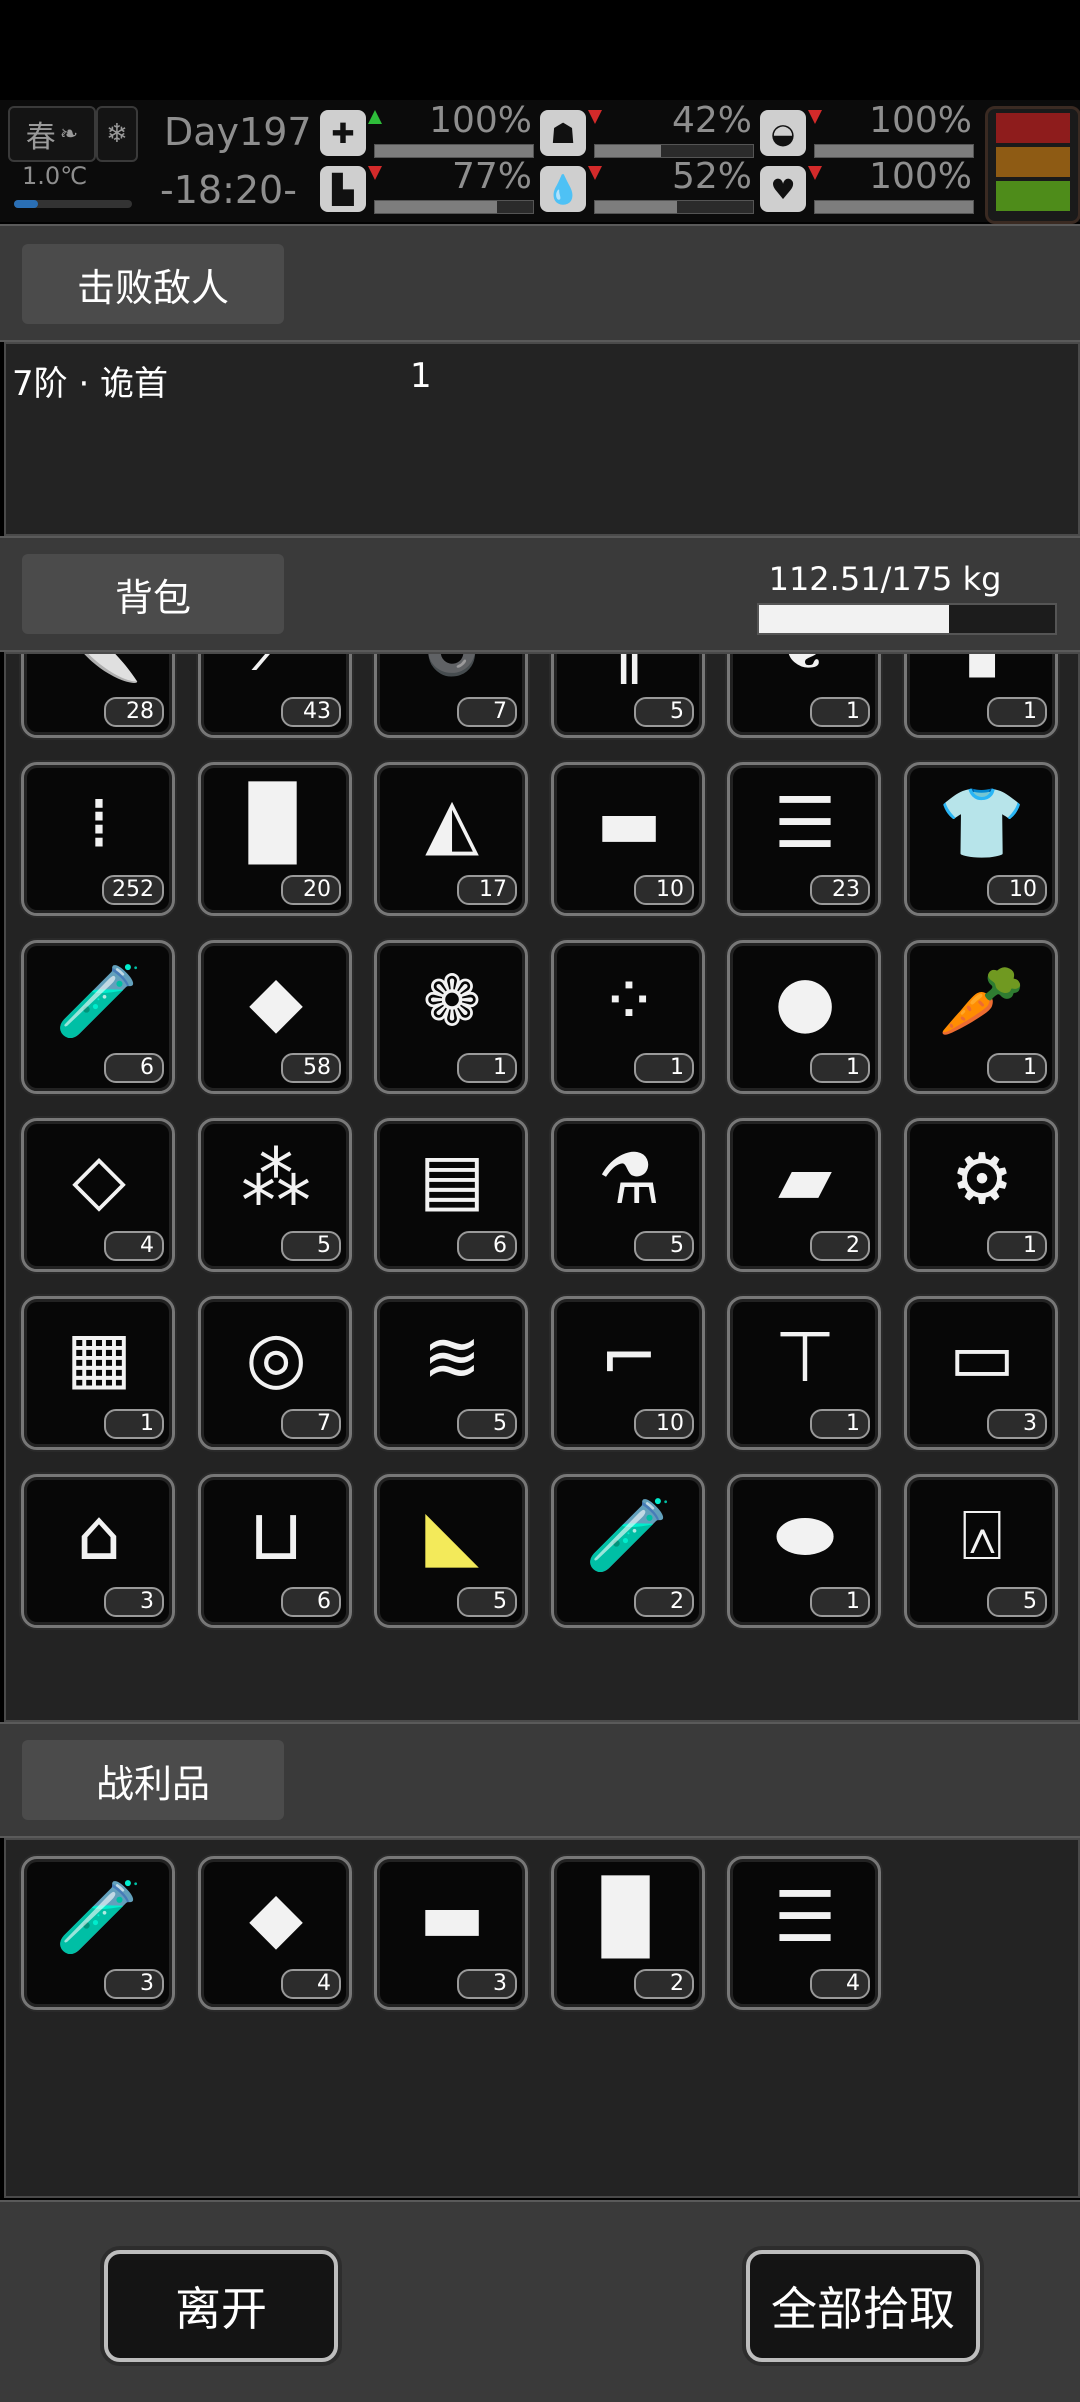 The height and width of the screenshot is (2402, 1080). Describe the element at coordinates (275, 696) in the screenshot. I see `inventory-slot: ⟋43` at that location.